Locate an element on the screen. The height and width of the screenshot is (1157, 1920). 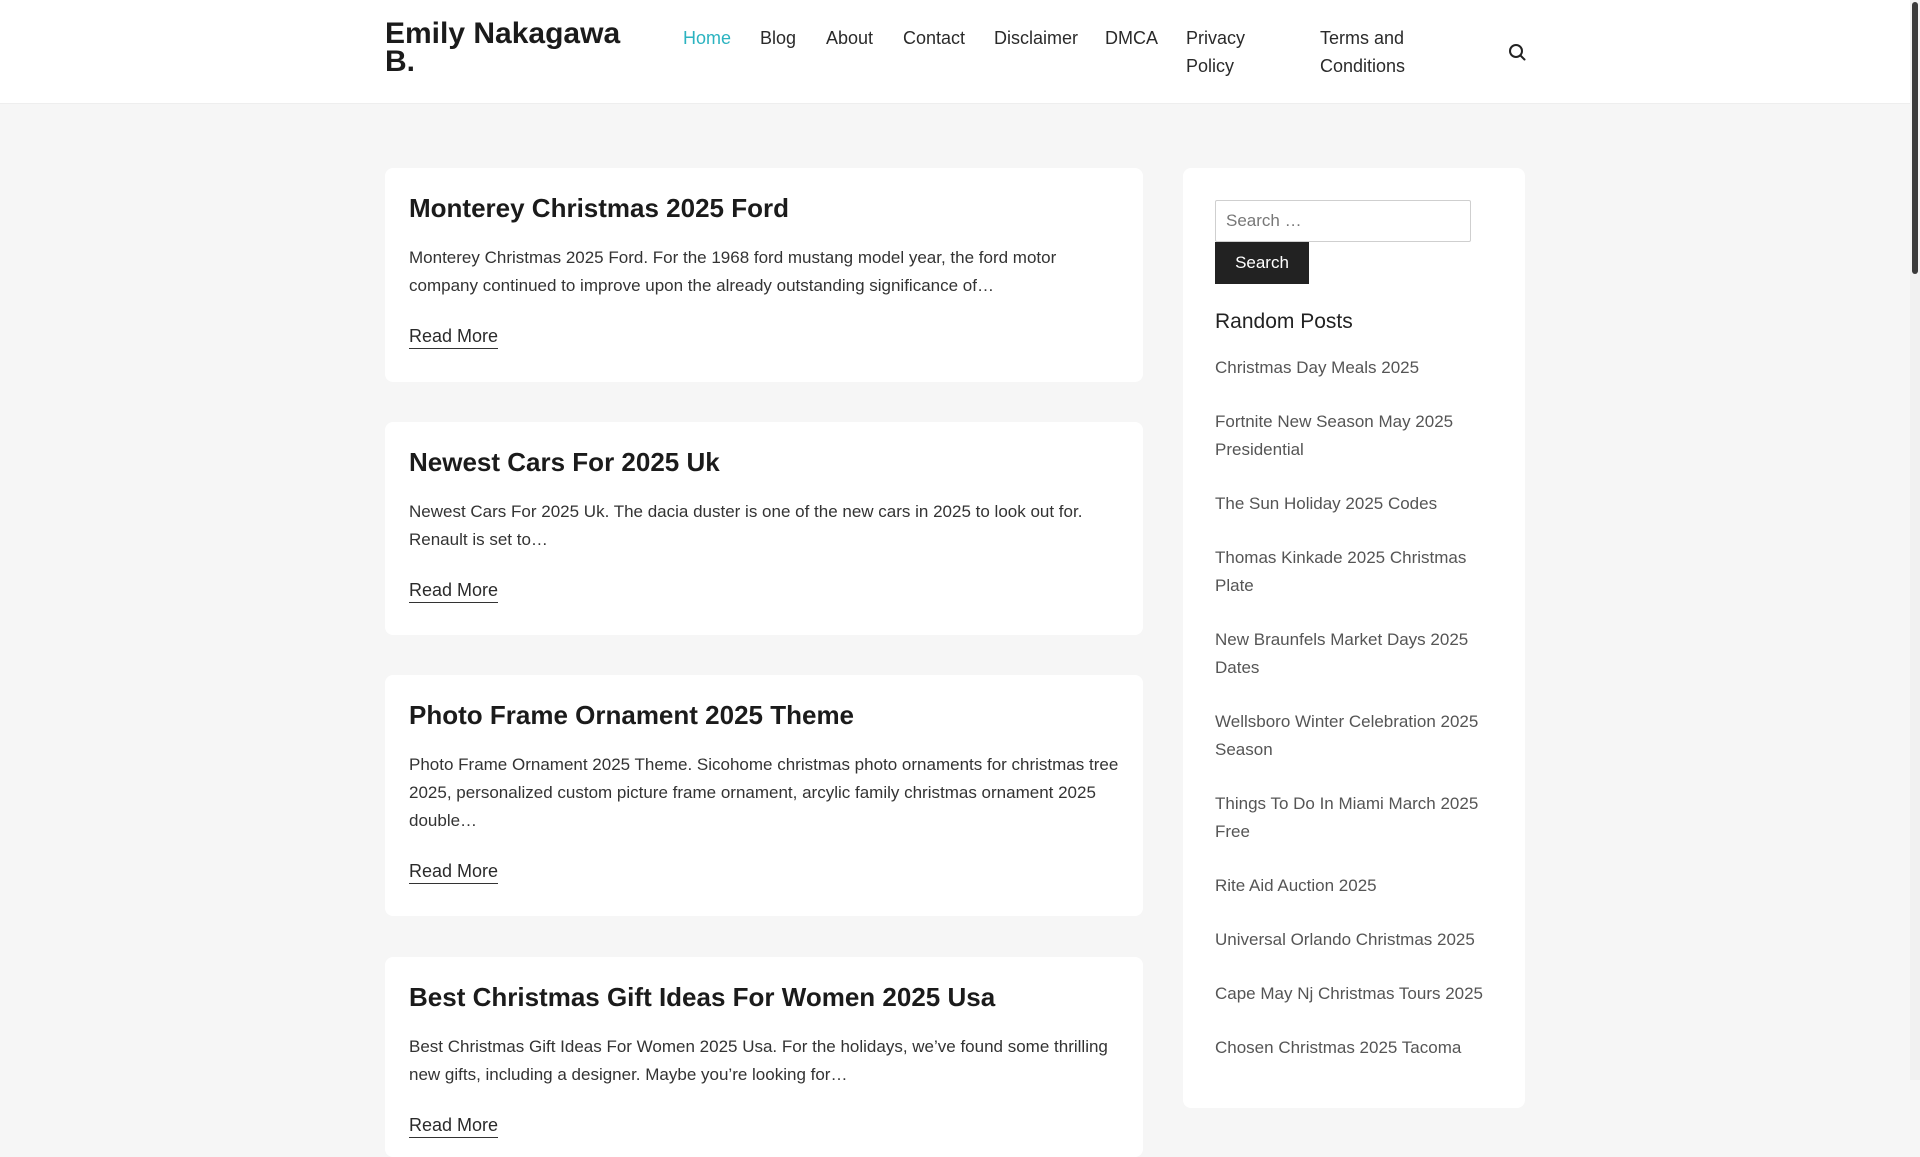
nav-item-home: Home is located at coordinates (707, 38).